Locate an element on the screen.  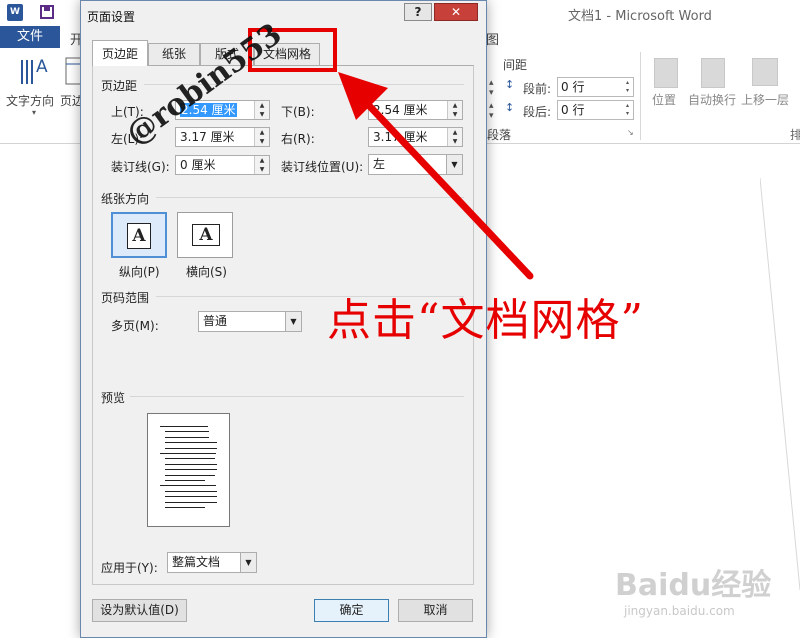
landscape-button: A is located at coordinates (205, 235).